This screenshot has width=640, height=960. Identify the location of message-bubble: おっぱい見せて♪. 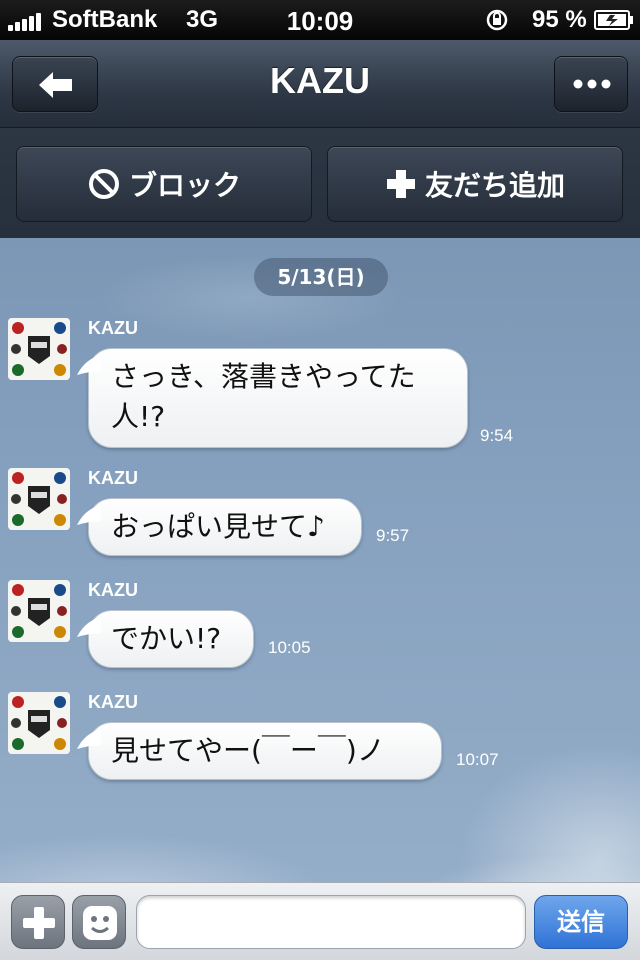
(219, 527).